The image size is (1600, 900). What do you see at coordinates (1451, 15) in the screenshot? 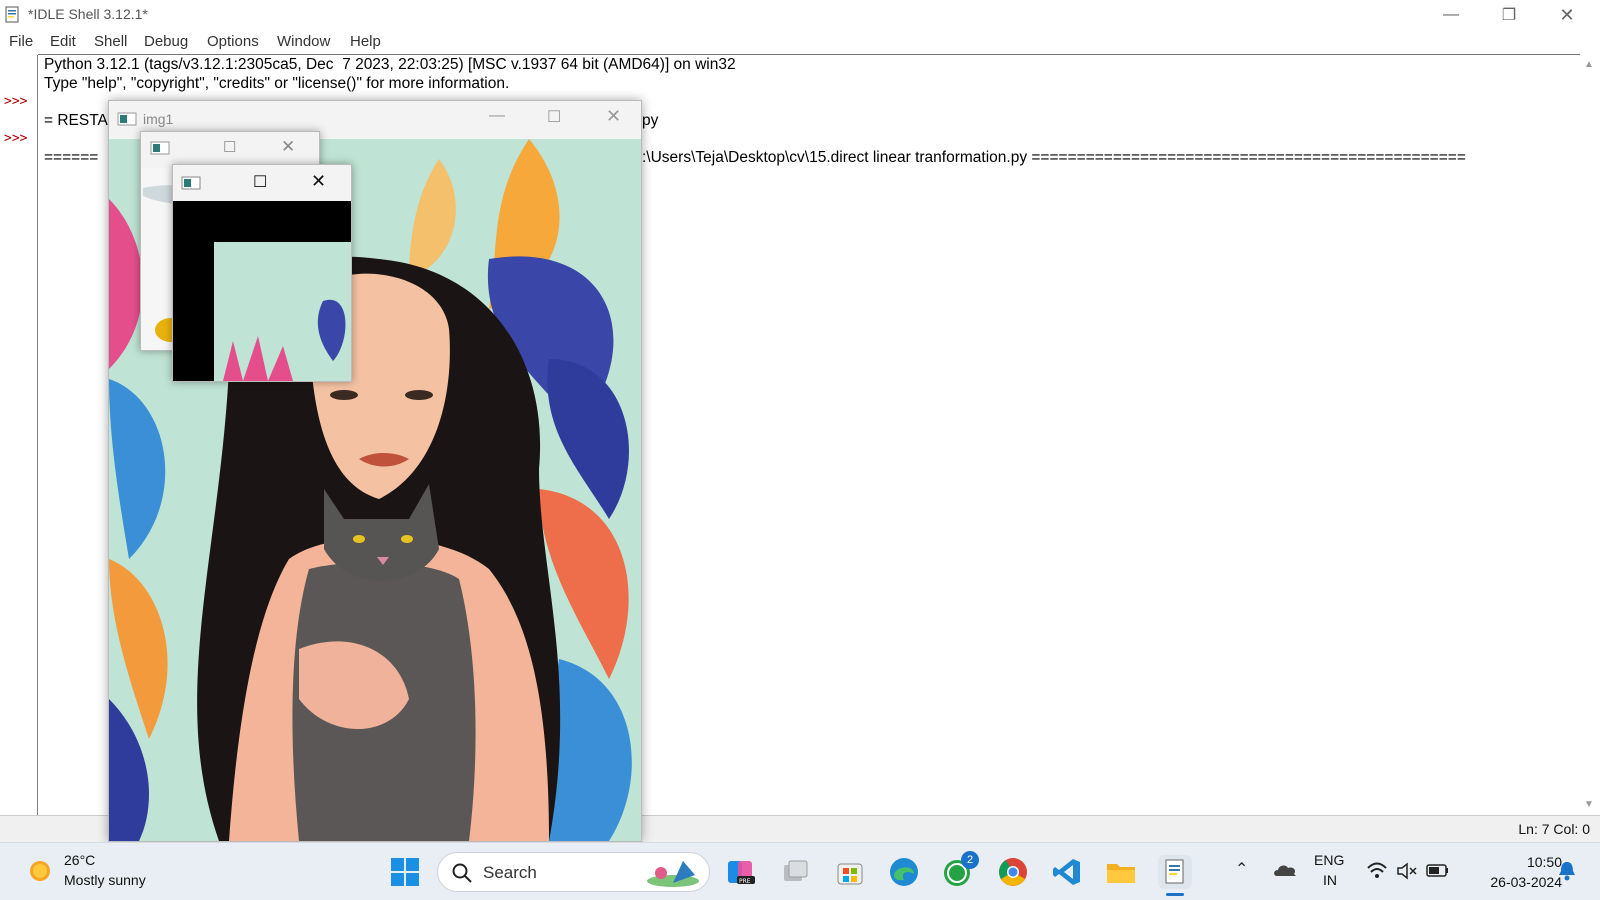
I see `minimize-button: —` at bounding box center [1451, 15].